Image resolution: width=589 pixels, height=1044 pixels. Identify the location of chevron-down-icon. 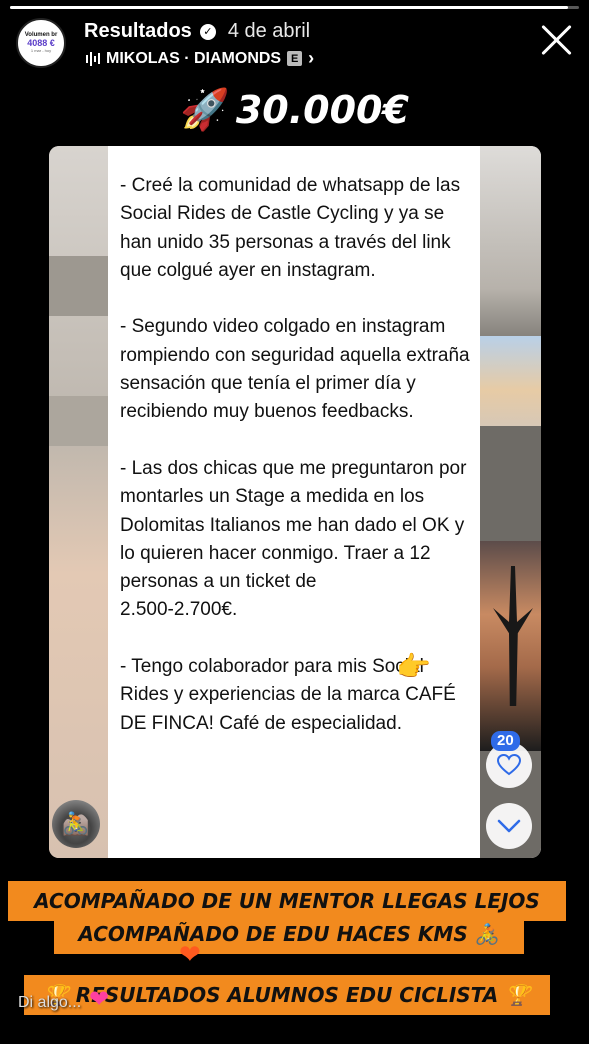
(509, 826).